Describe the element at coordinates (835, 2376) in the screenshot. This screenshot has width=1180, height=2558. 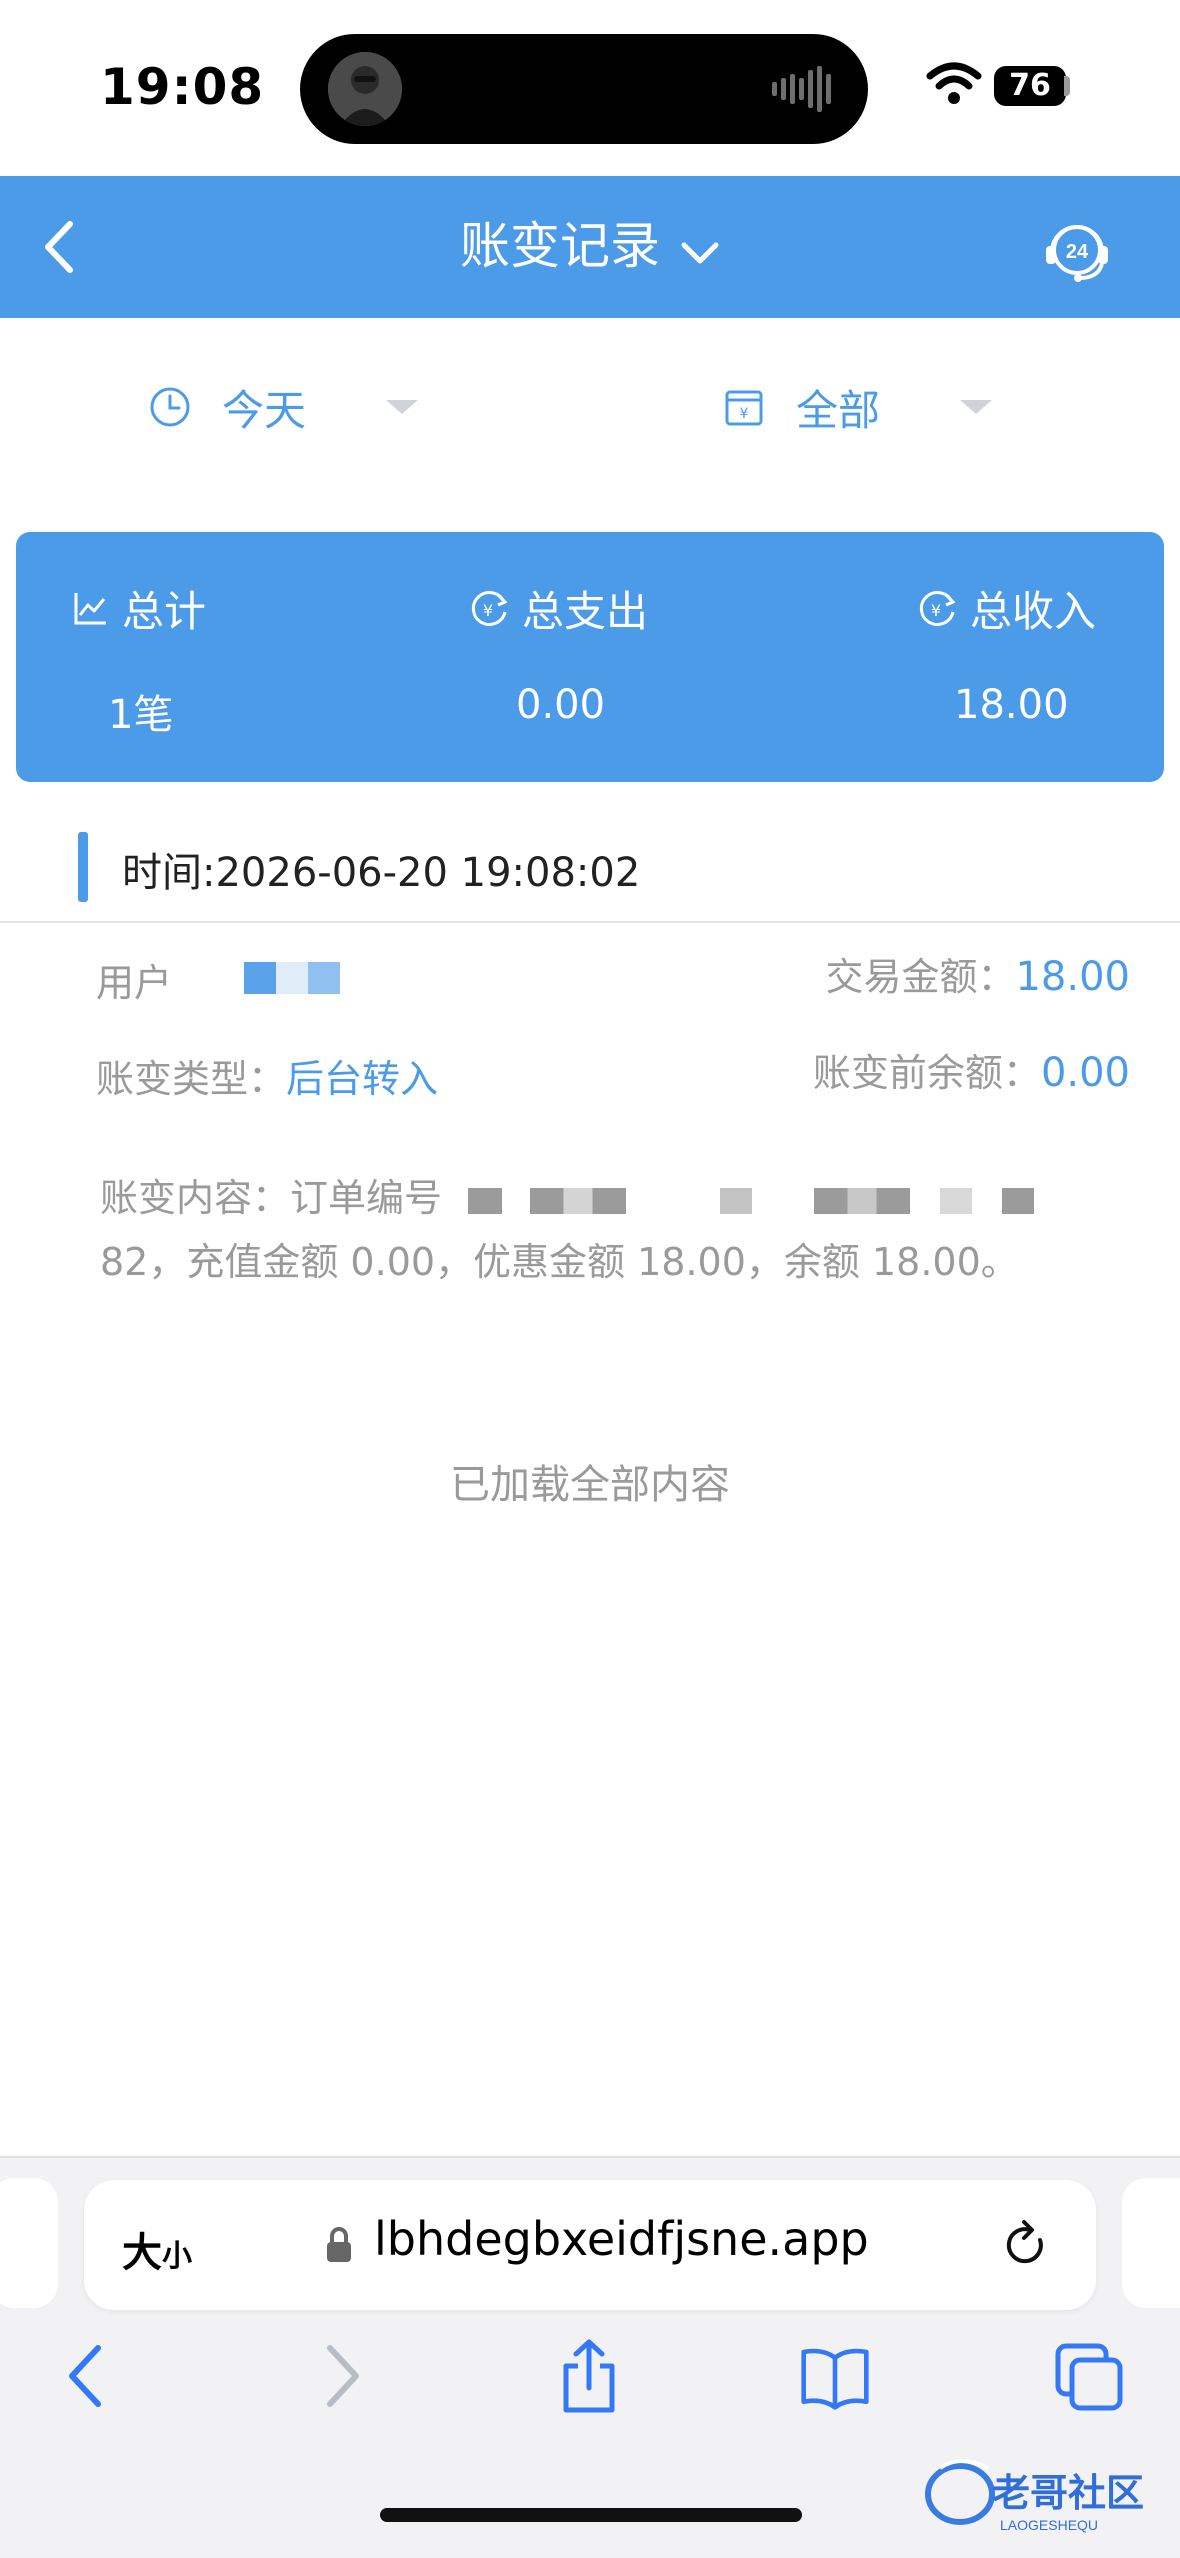
I see `bookmarks-icon` at that location.